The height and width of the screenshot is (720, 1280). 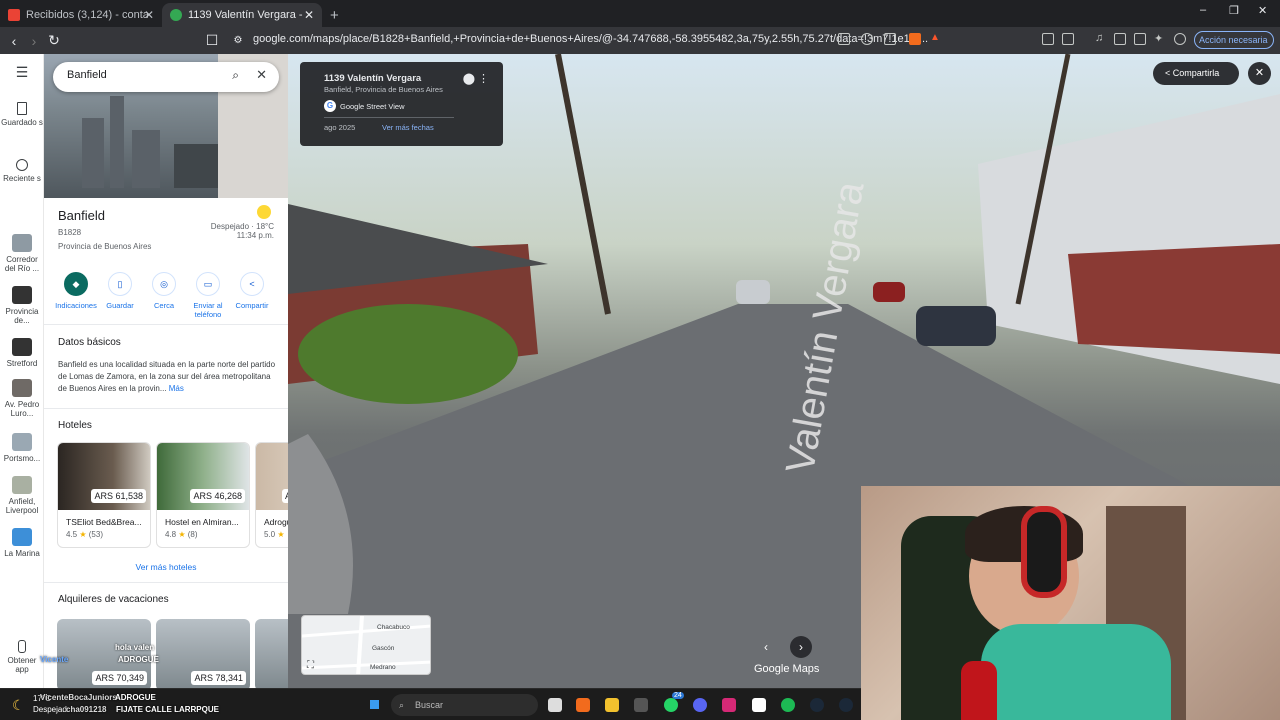 What do you see at coordinates (14, 41) in the screenshot?
I see `back-icon: ‹` at bounding box center [14, 41].